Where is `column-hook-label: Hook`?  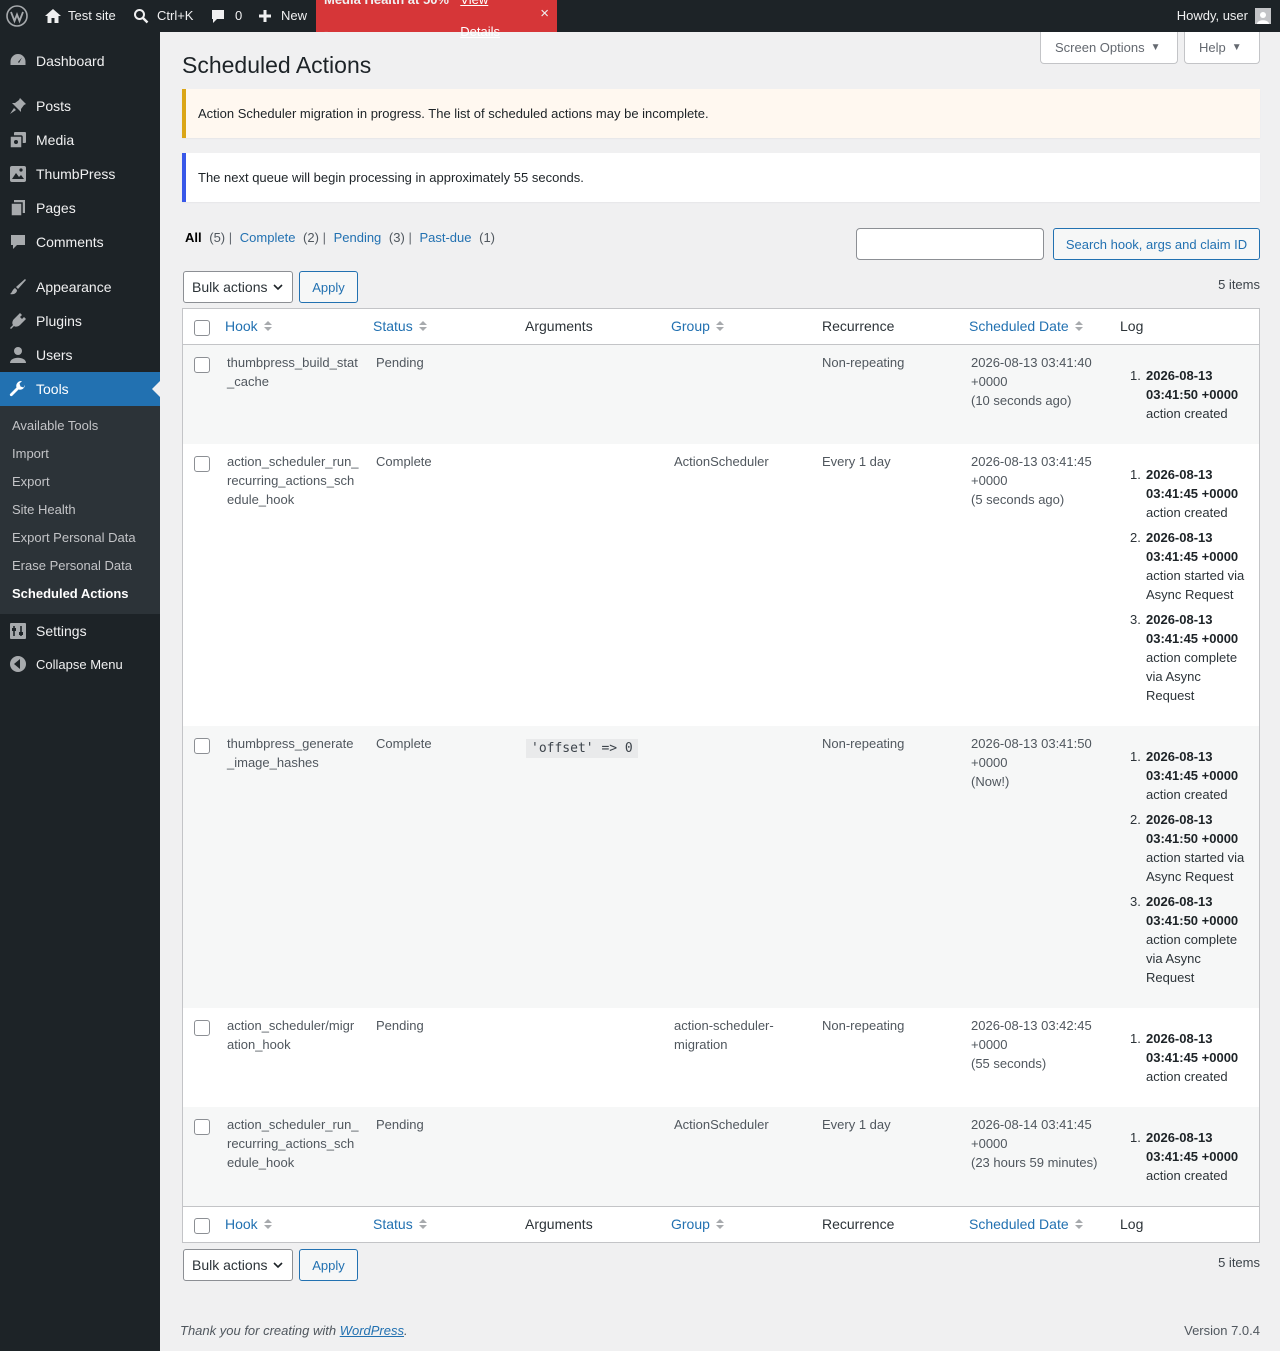 column-hook-label: Hook is located at coordinates (241, 1224).